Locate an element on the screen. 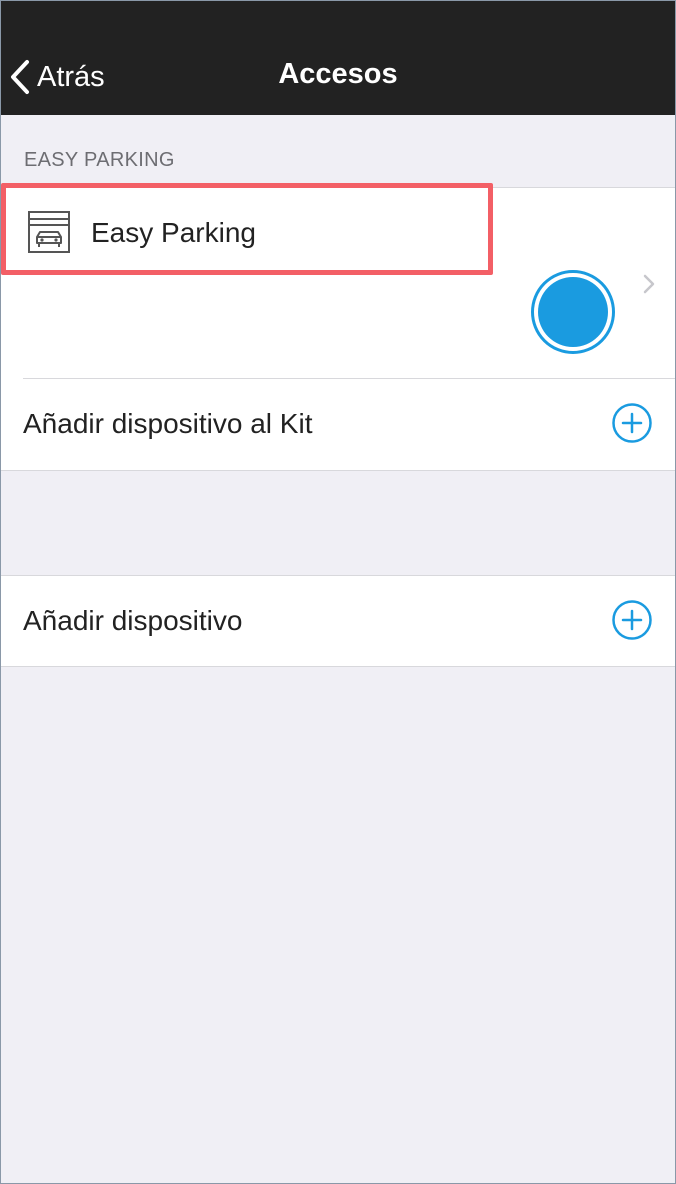 This screenshot has height=1184, width=676. add-device-row: Añadir dispositivo is located at coordinates (338, 621).